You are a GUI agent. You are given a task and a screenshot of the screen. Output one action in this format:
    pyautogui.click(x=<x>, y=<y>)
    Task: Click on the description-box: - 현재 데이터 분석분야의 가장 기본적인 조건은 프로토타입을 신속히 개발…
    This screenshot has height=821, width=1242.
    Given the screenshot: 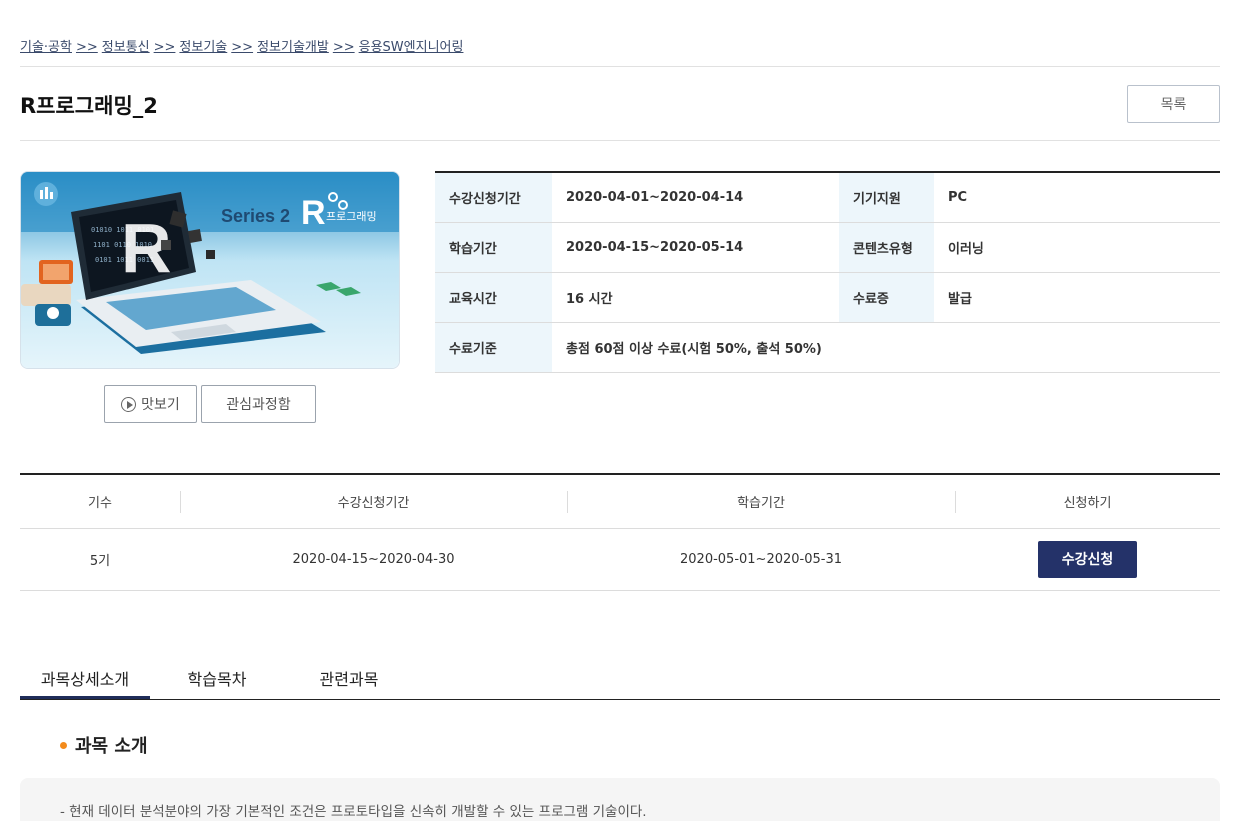 What is the action you would take?
    pyautogui.click(x=620, y=799)
    